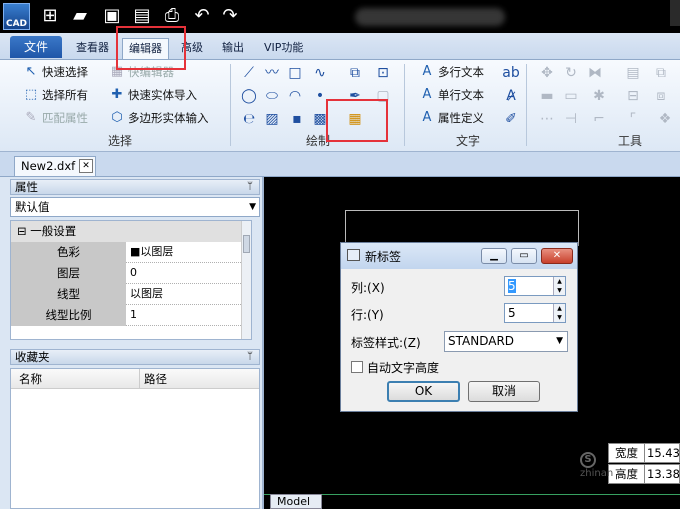  Describe the element at coordinates (249, 119) in the screenshot. I see `revision-cloud-icon: ℮` at that location.